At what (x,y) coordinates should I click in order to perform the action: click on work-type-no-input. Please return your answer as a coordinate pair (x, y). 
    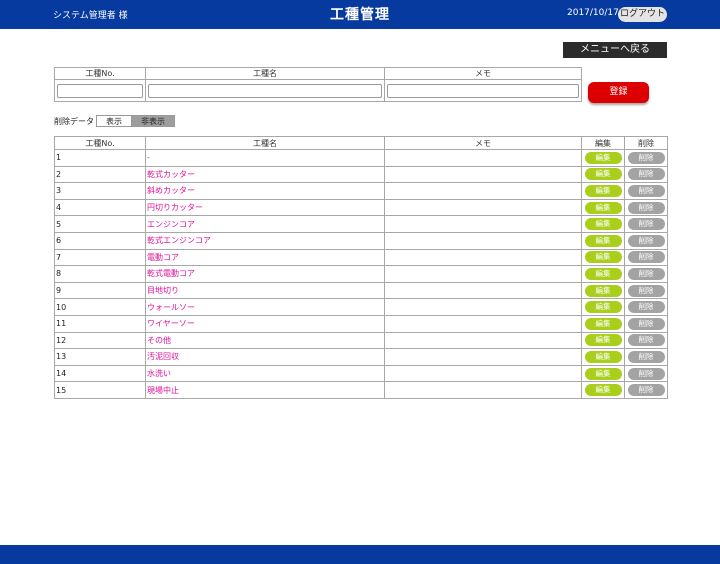
    Looking at the image, I should click on (100, 90).